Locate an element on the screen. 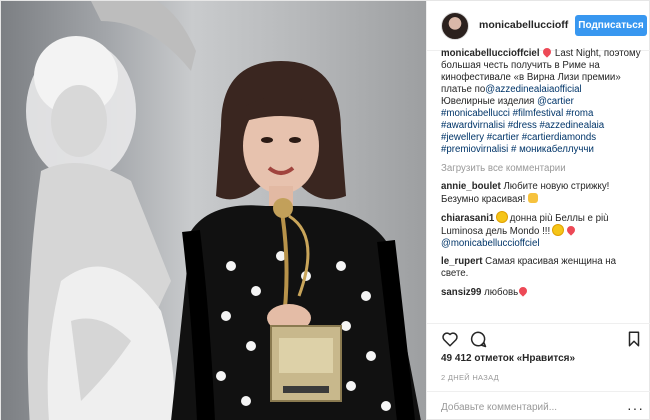  post-header: monicabelluccioff Подписаться is located at coordinates (538, 26).